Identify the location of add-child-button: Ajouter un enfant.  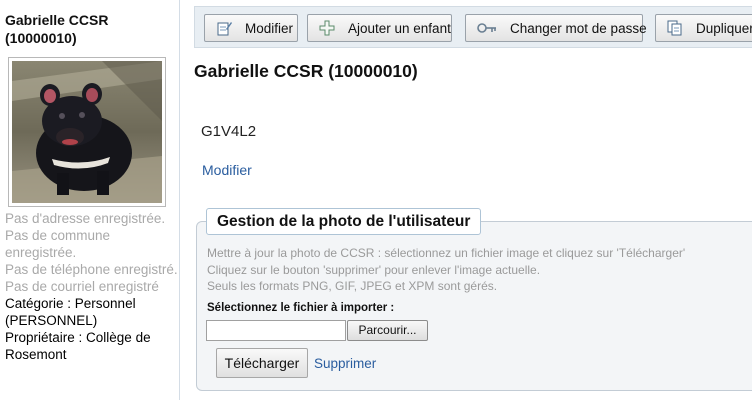
(379, 28).